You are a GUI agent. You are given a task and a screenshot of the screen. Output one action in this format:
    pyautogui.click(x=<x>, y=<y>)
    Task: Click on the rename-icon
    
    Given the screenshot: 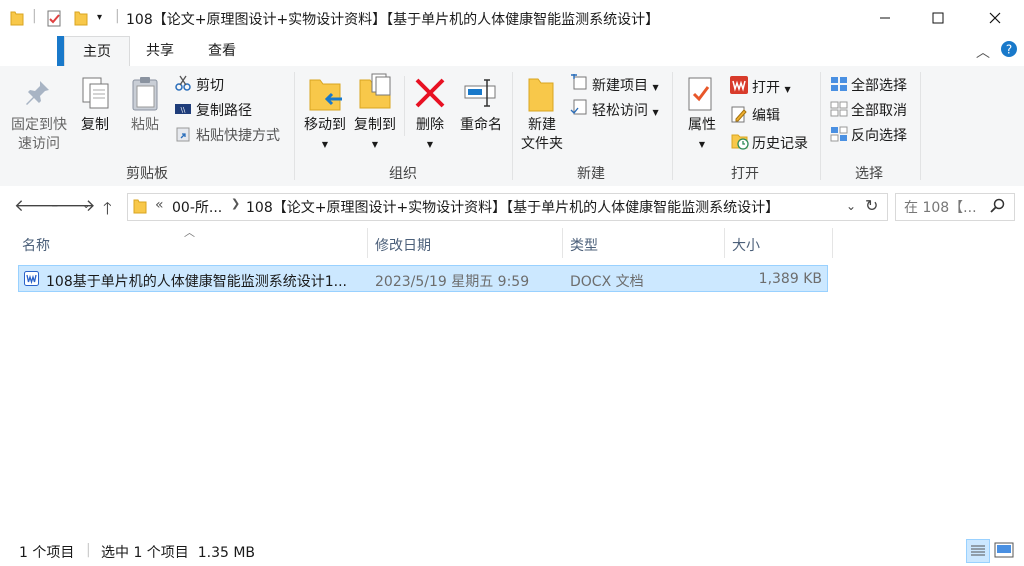 What is the action you would take?
    pyautogui.click(x=481, y=95)
    